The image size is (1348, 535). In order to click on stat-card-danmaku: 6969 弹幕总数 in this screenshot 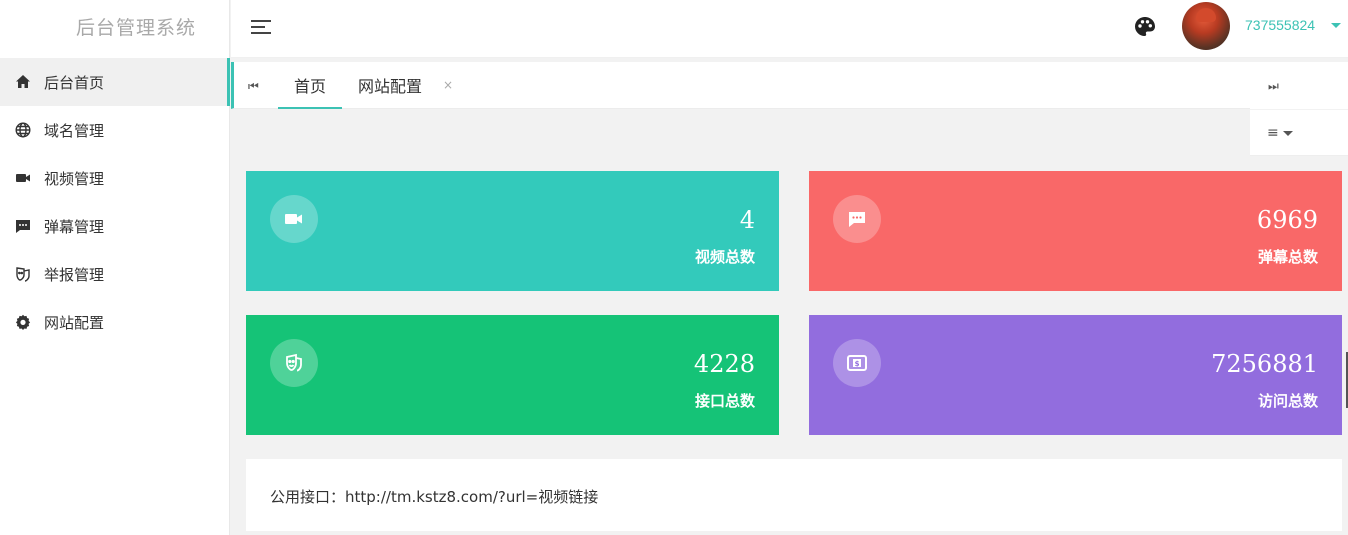, I will do `click(1075, 231)`.